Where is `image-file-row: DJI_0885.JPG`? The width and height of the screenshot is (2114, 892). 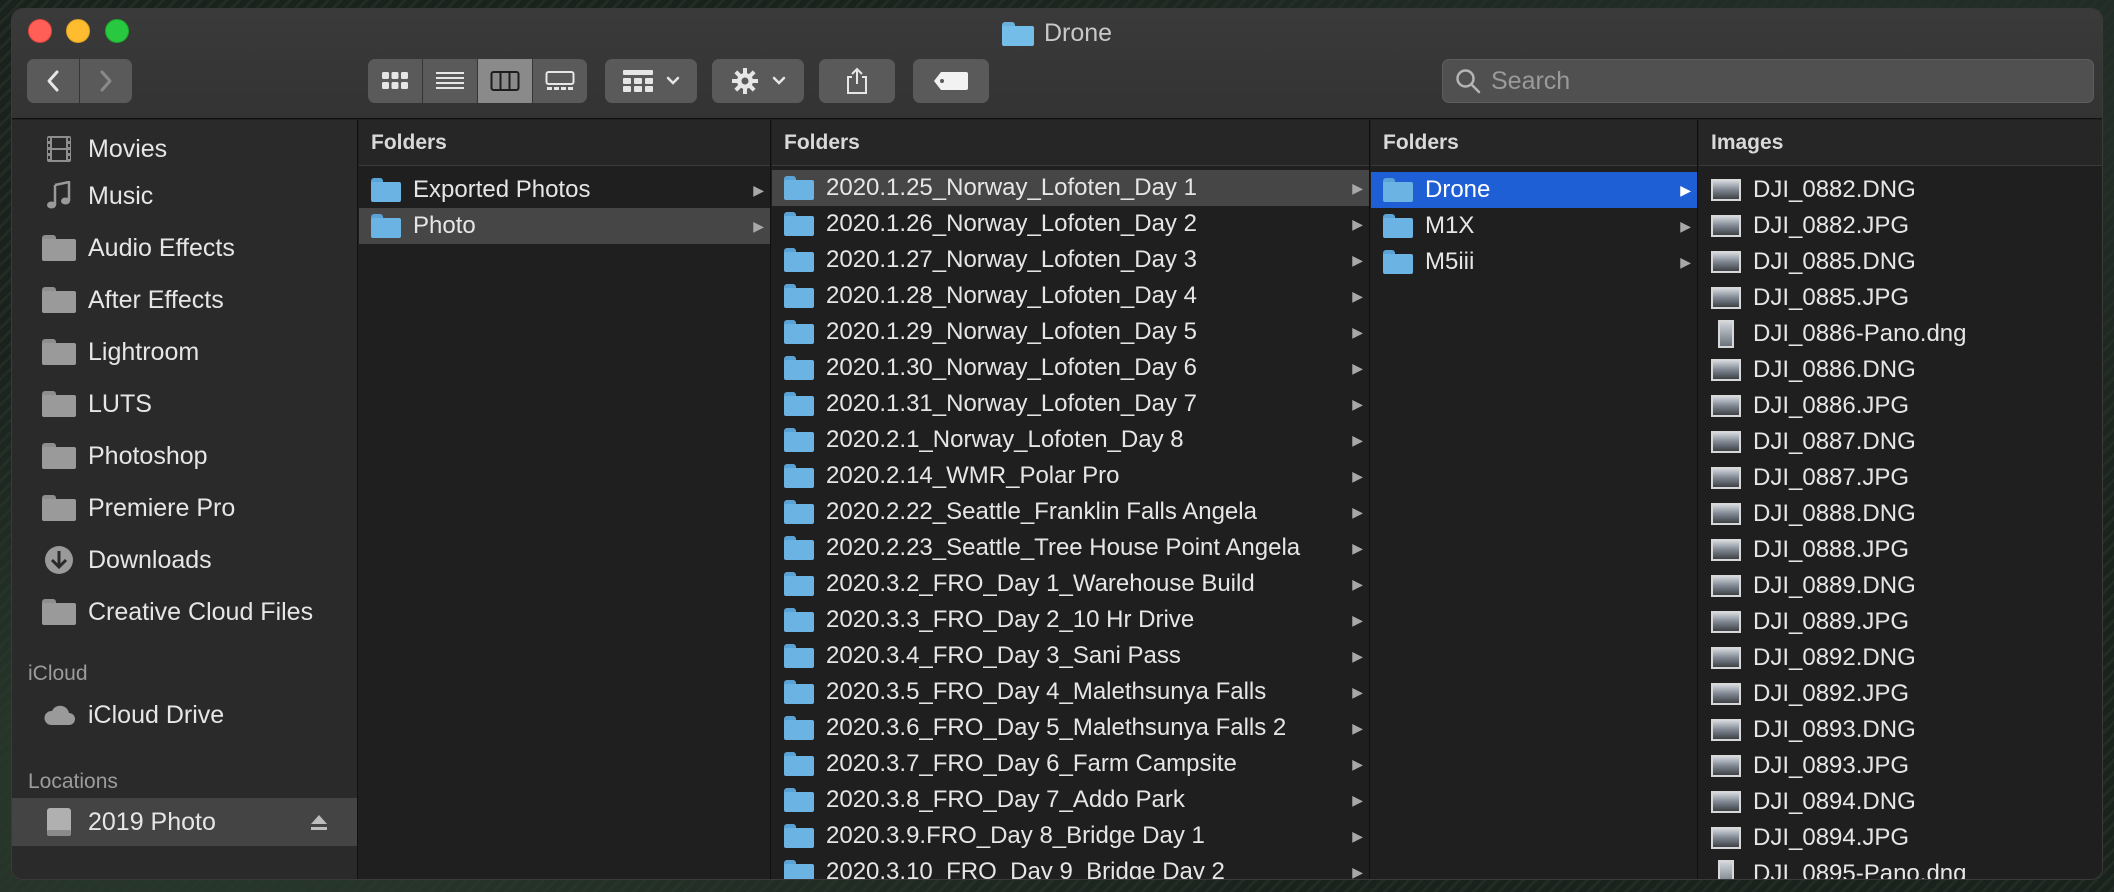
image-file-row: DJI_0885.JPG is located at coordinates (1900, 298).